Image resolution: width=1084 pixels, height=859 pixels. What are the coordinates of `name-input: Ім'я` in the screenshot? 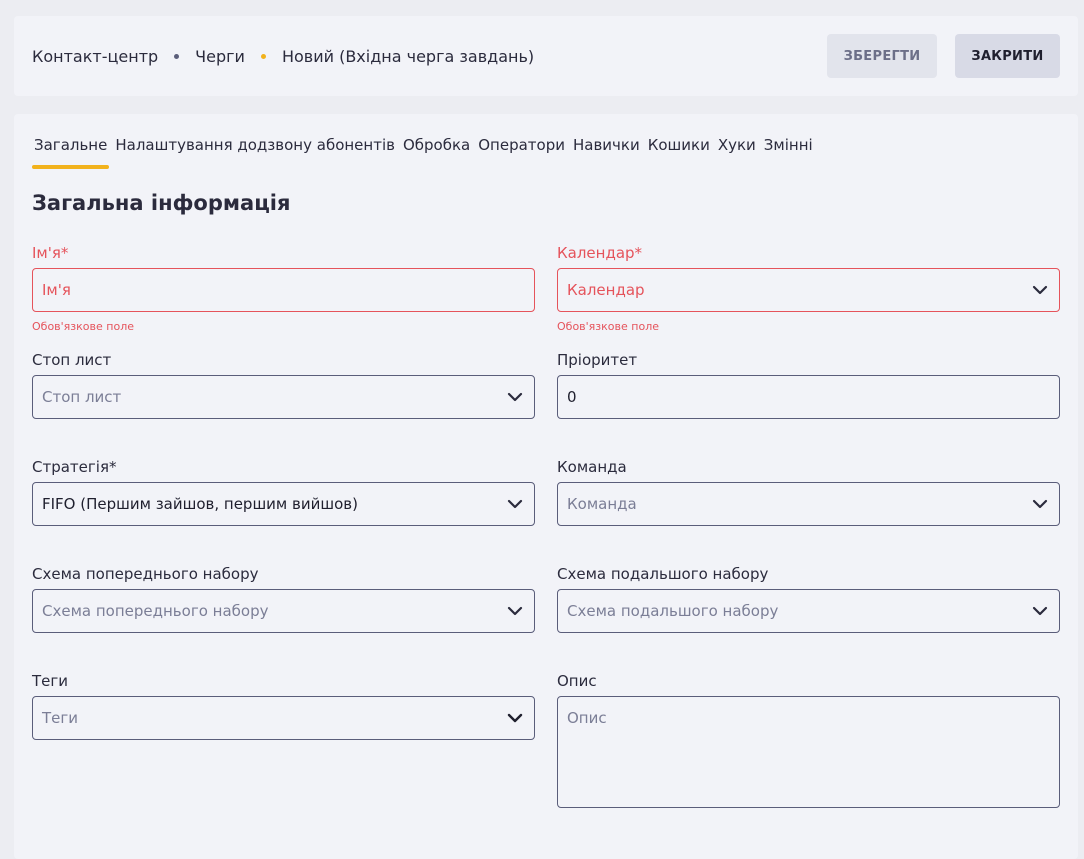 It's located at (283, 290).